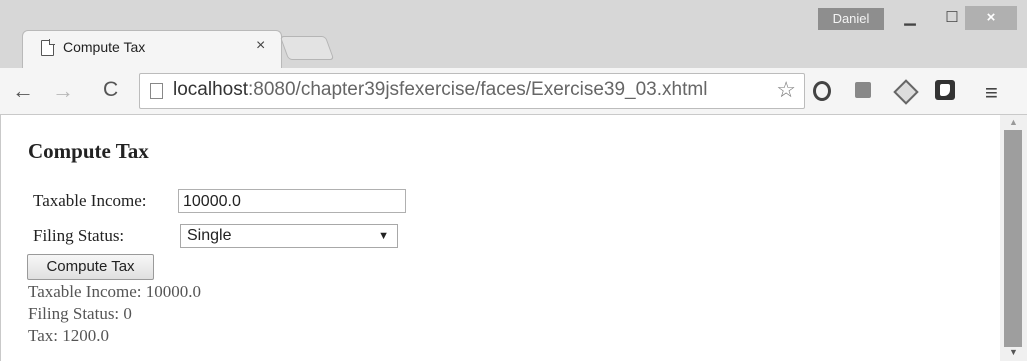  I want to click on scroll-down-icon: ▼, so click(1013, 352).